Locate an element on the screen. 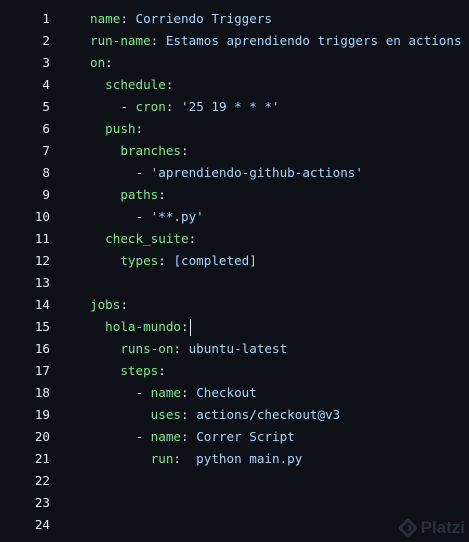 The image size is (469, 542). code-line: 4 schedule: is located at coordinates (234, 85).